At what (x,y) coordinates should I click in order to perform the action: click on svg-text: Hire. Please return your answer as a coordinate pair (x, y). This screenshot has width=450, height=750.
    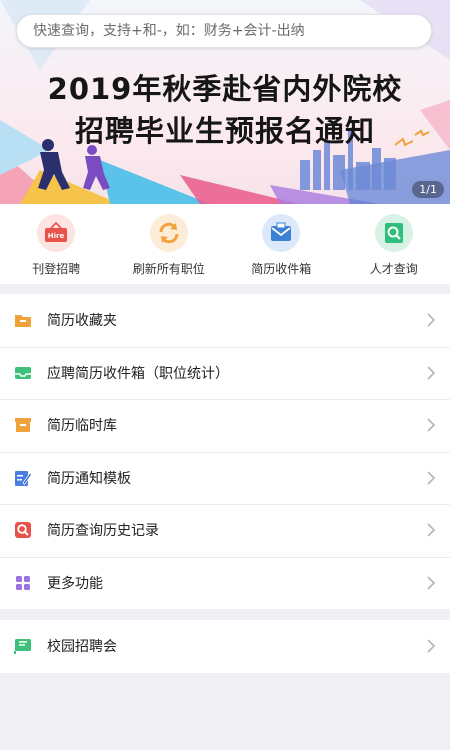
    Looking at the image, I should click on (56, 236).